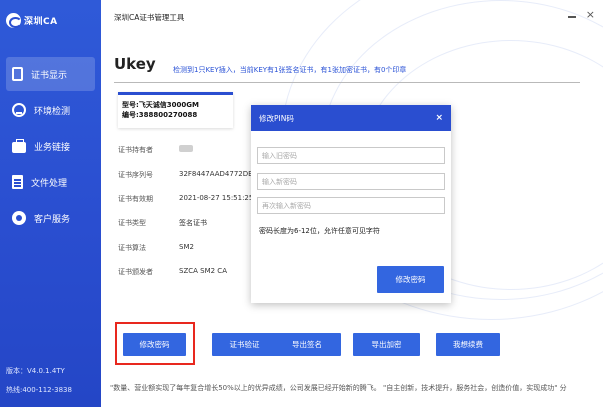 The width and height of the screenshot is (603, 407). I want to click on detect-message: 检测到1只KEY插入，当前KEY有1张签名证书，有1张加密证书，有0个印章, so click(290, 70).